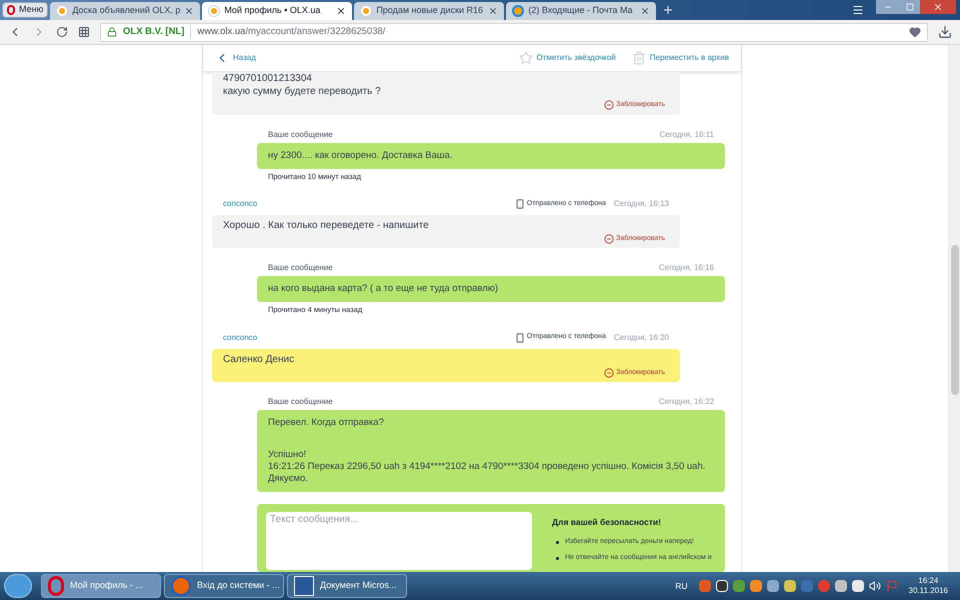  I want to click on star-link: Отметить звёздочкой, so click(567, 58).